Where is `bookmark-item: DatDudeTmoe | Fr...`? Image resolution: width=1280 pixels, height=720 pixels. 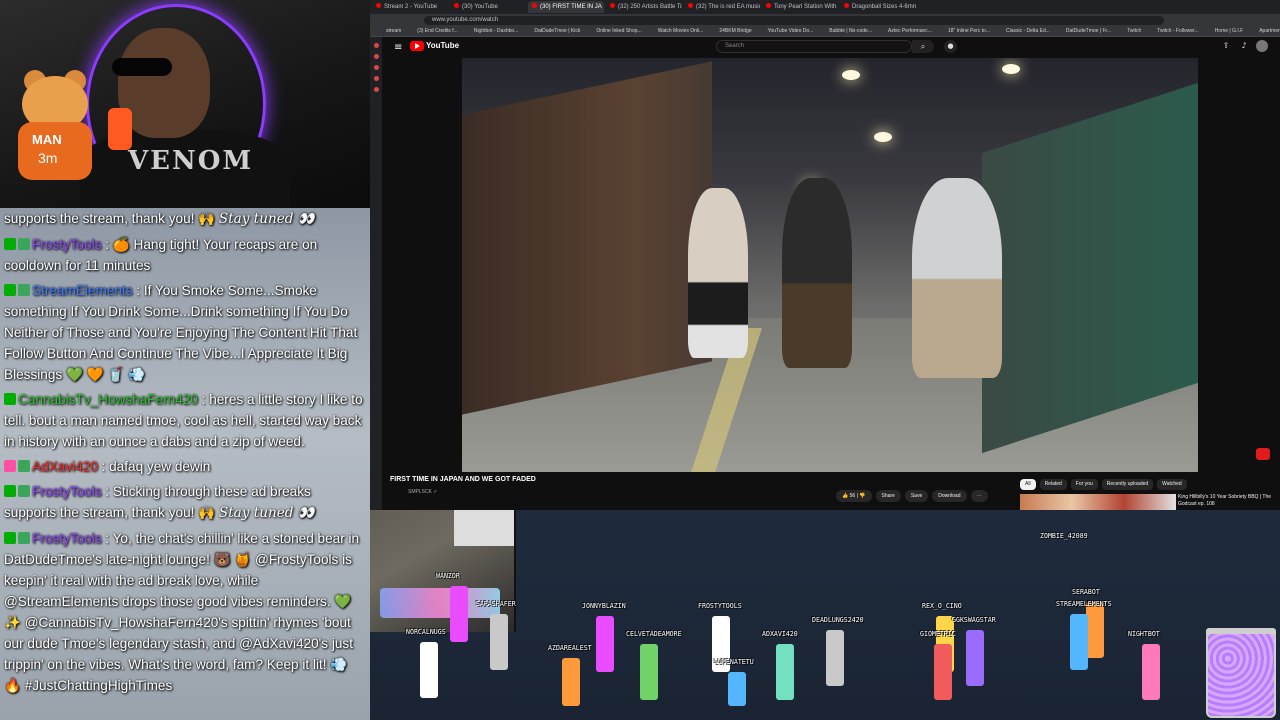
bookmark-item: DatDudeTmoe | Fr... is located at coordinates (1088, 31).